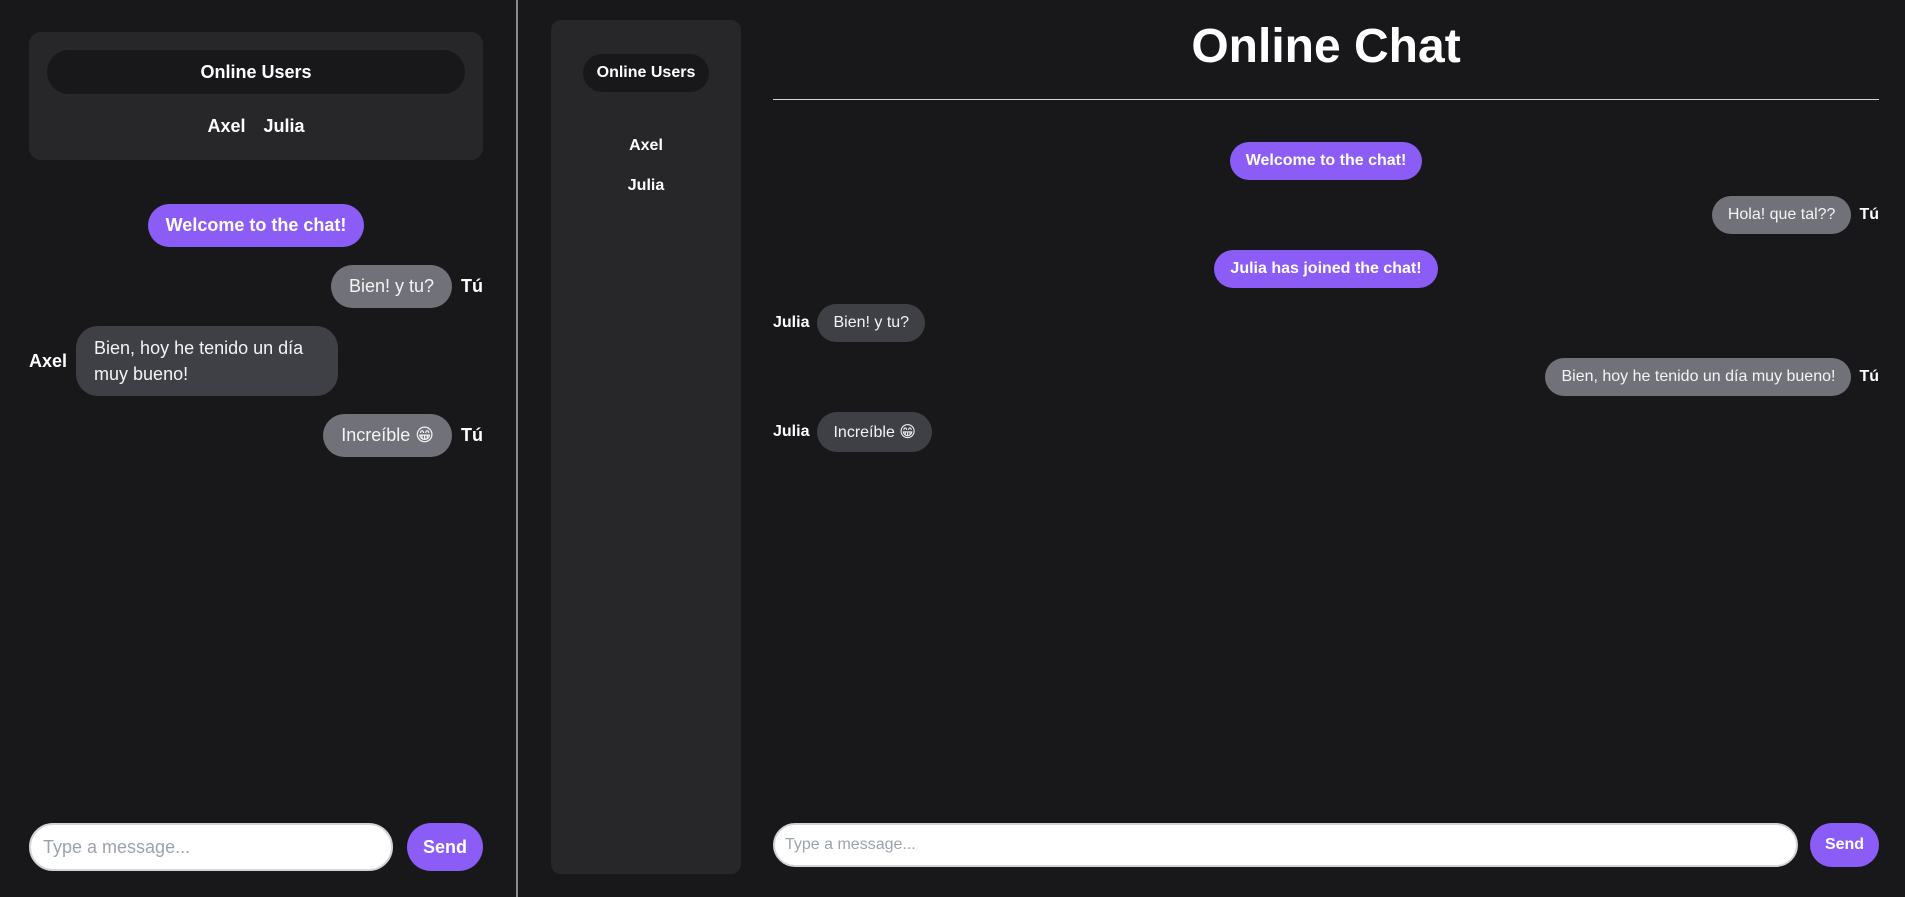 This screenshot has width=1905, height=897. I want to click on other-message: Julia Increíble 😁, so click(1326, 432).